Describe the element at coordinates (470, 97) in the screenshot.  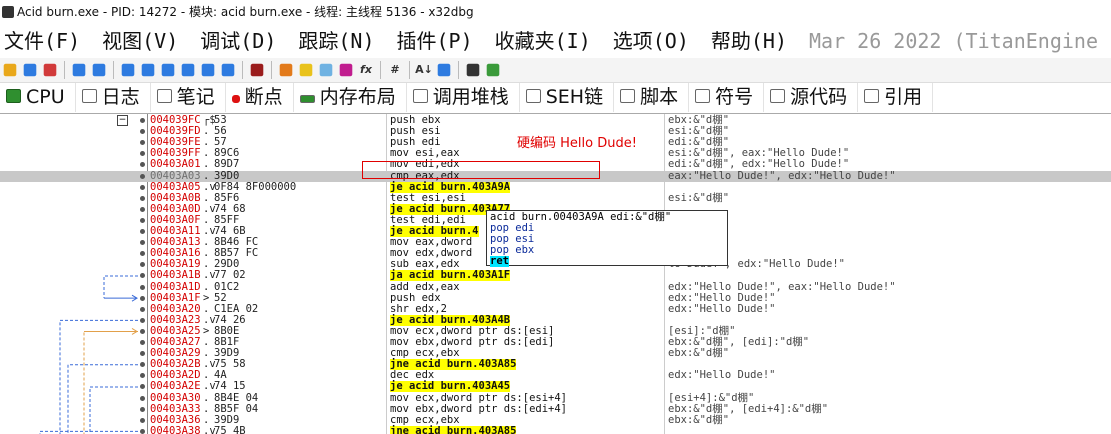
I see `tab-label: 调用堆栈` at that location.